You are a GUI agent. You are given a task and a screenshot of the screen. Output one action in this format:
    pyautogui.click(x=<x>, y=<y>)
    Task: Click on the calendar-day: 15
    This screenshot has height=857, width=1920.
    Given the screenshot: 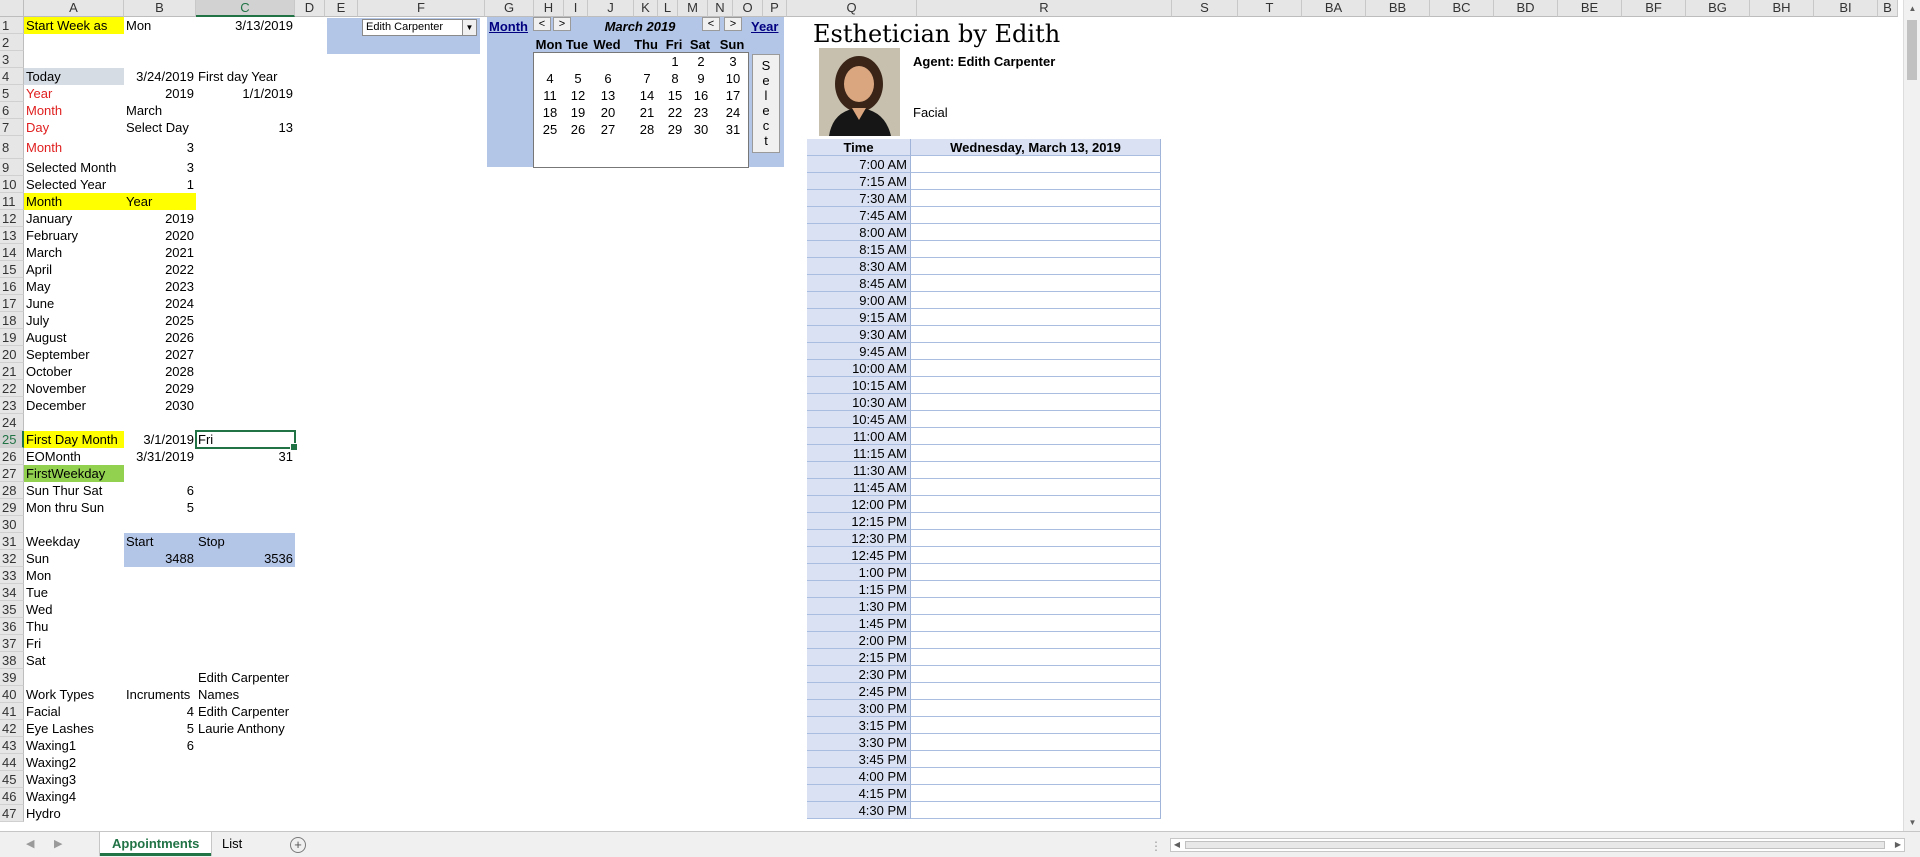 What is the action you would take?
    pyautogui.click(x=675, y=95)
    